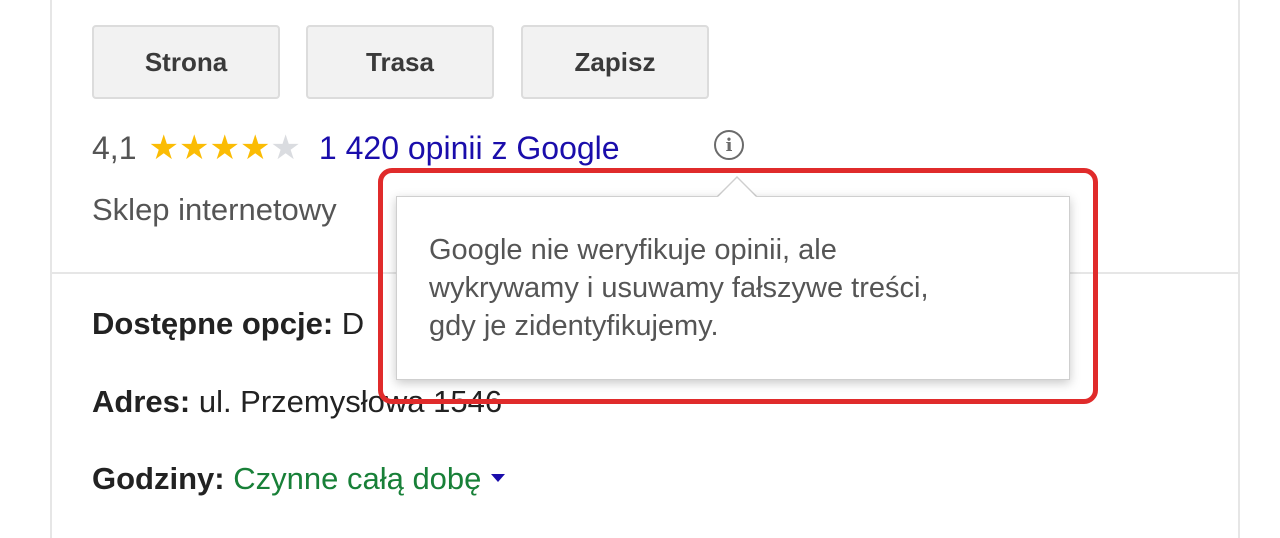 The image size is (1280, 538). I want to click on reviews-link: 1 420 opinii z Google, so click(469, 148).